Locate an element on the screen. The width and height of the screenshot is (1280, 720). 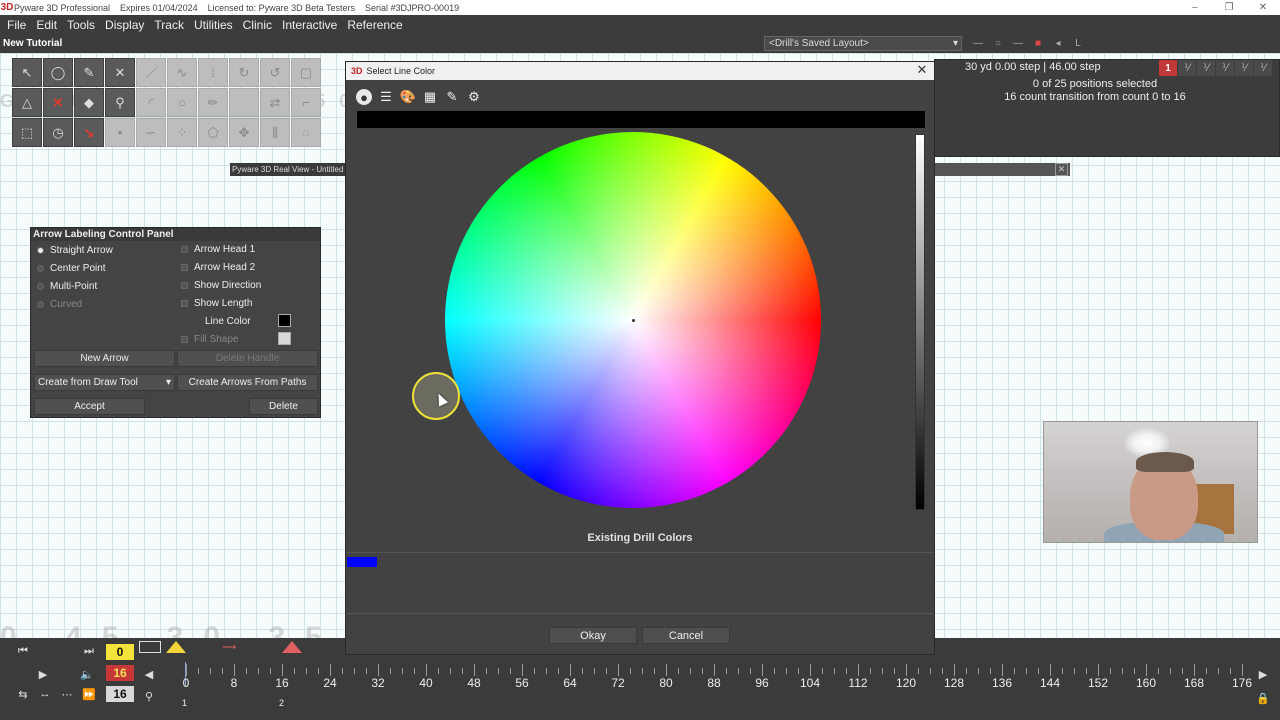
color-wheel-selector is located at coordinates (633, 320).